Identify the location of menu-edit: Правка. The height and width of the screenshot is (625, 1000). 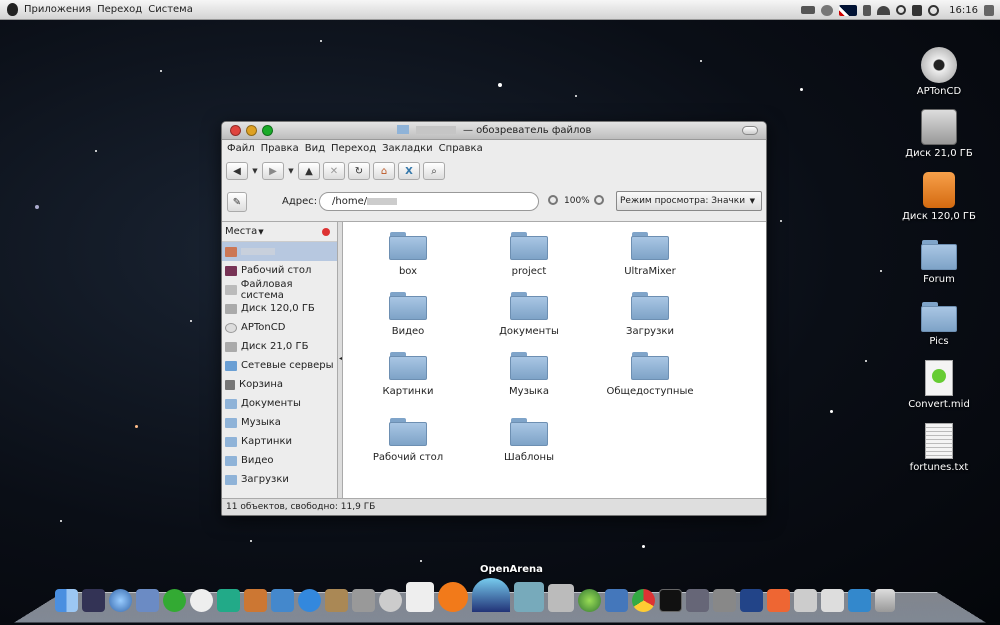
(280, 148).